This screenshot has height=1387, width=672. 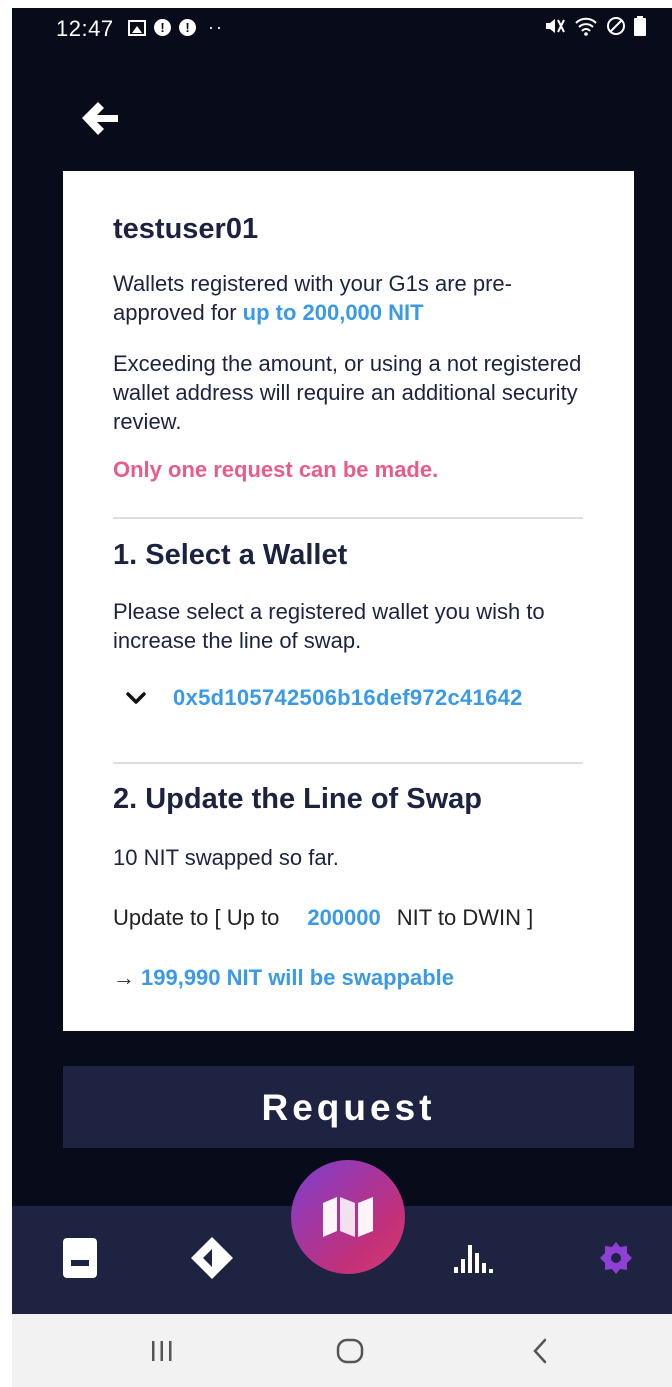 I want to click on swappable-text: → 199,990 NIT will be swappable, so click(x=283, y=978).